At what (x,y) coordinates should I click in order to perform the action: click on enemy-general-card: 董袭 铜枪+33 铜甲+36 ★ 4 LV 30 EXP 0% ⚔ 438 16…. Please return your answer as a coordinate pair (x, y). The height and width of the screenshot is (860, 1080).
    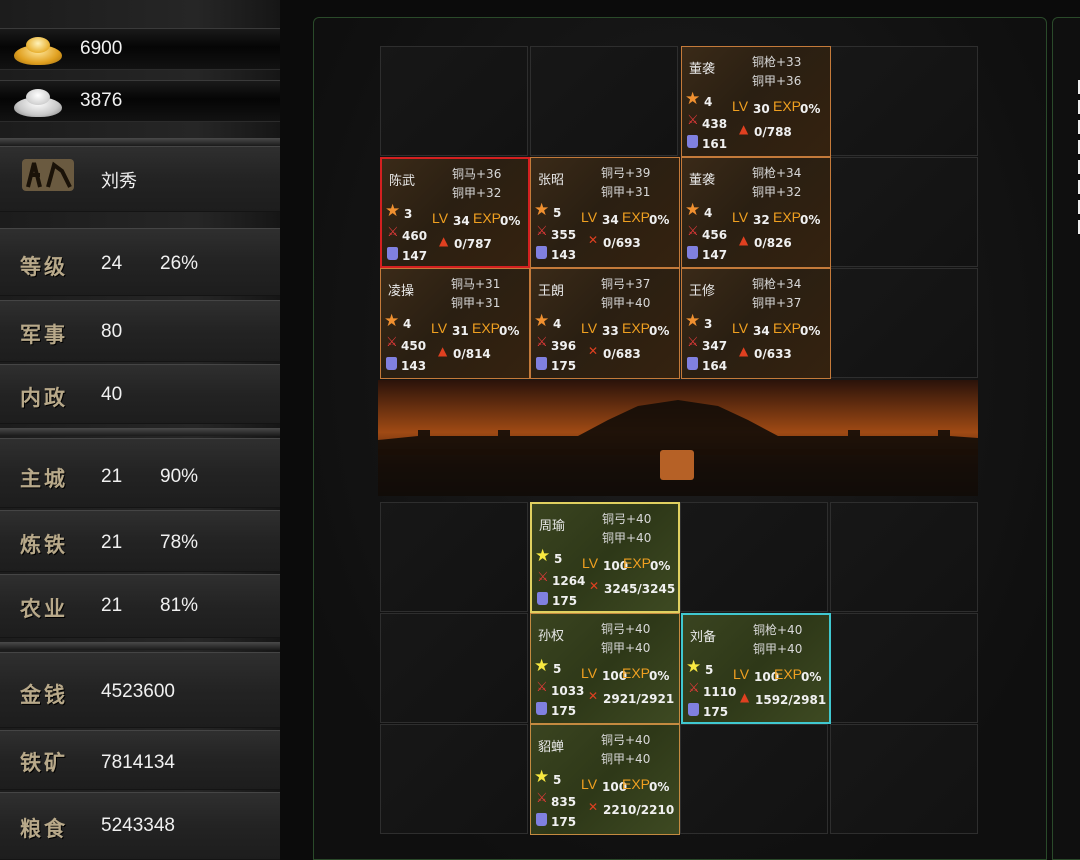
    Looking at the image, I should click on (756, 101).